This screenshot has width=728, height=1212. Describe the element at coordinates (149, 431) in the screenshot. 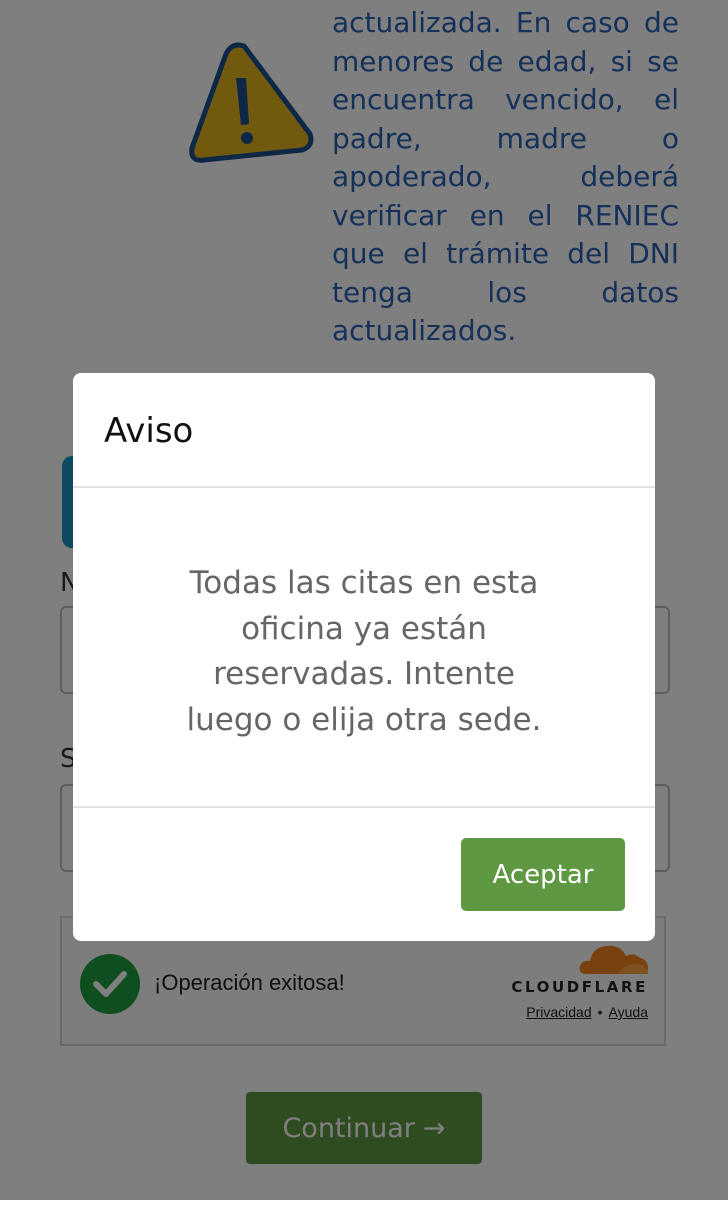

I see `modal-title: Aviso` at that location.